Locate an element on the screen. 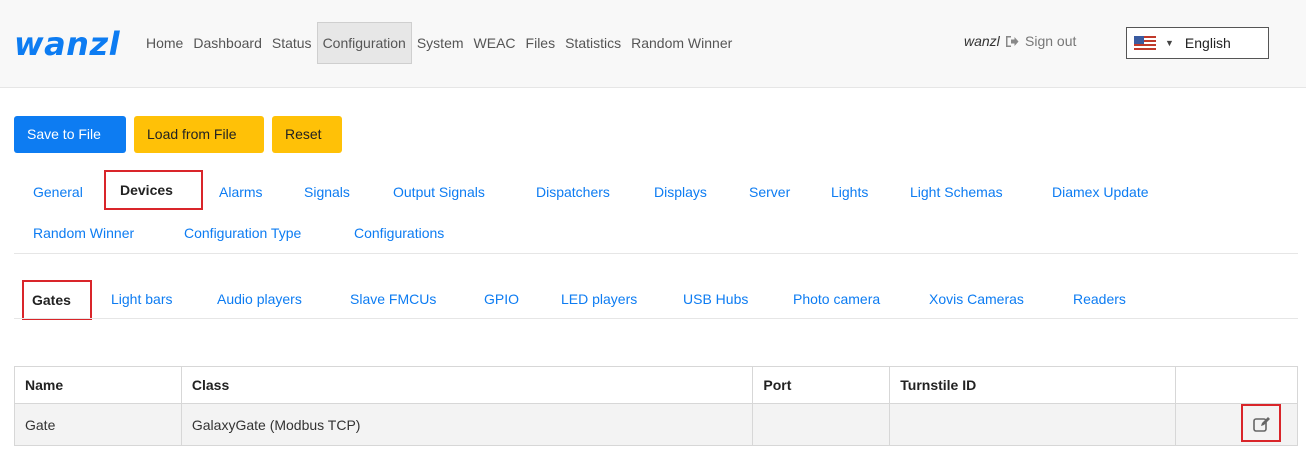  tab-xovis-cameras: Xovis Cameras is located at coordinates (976, 299).